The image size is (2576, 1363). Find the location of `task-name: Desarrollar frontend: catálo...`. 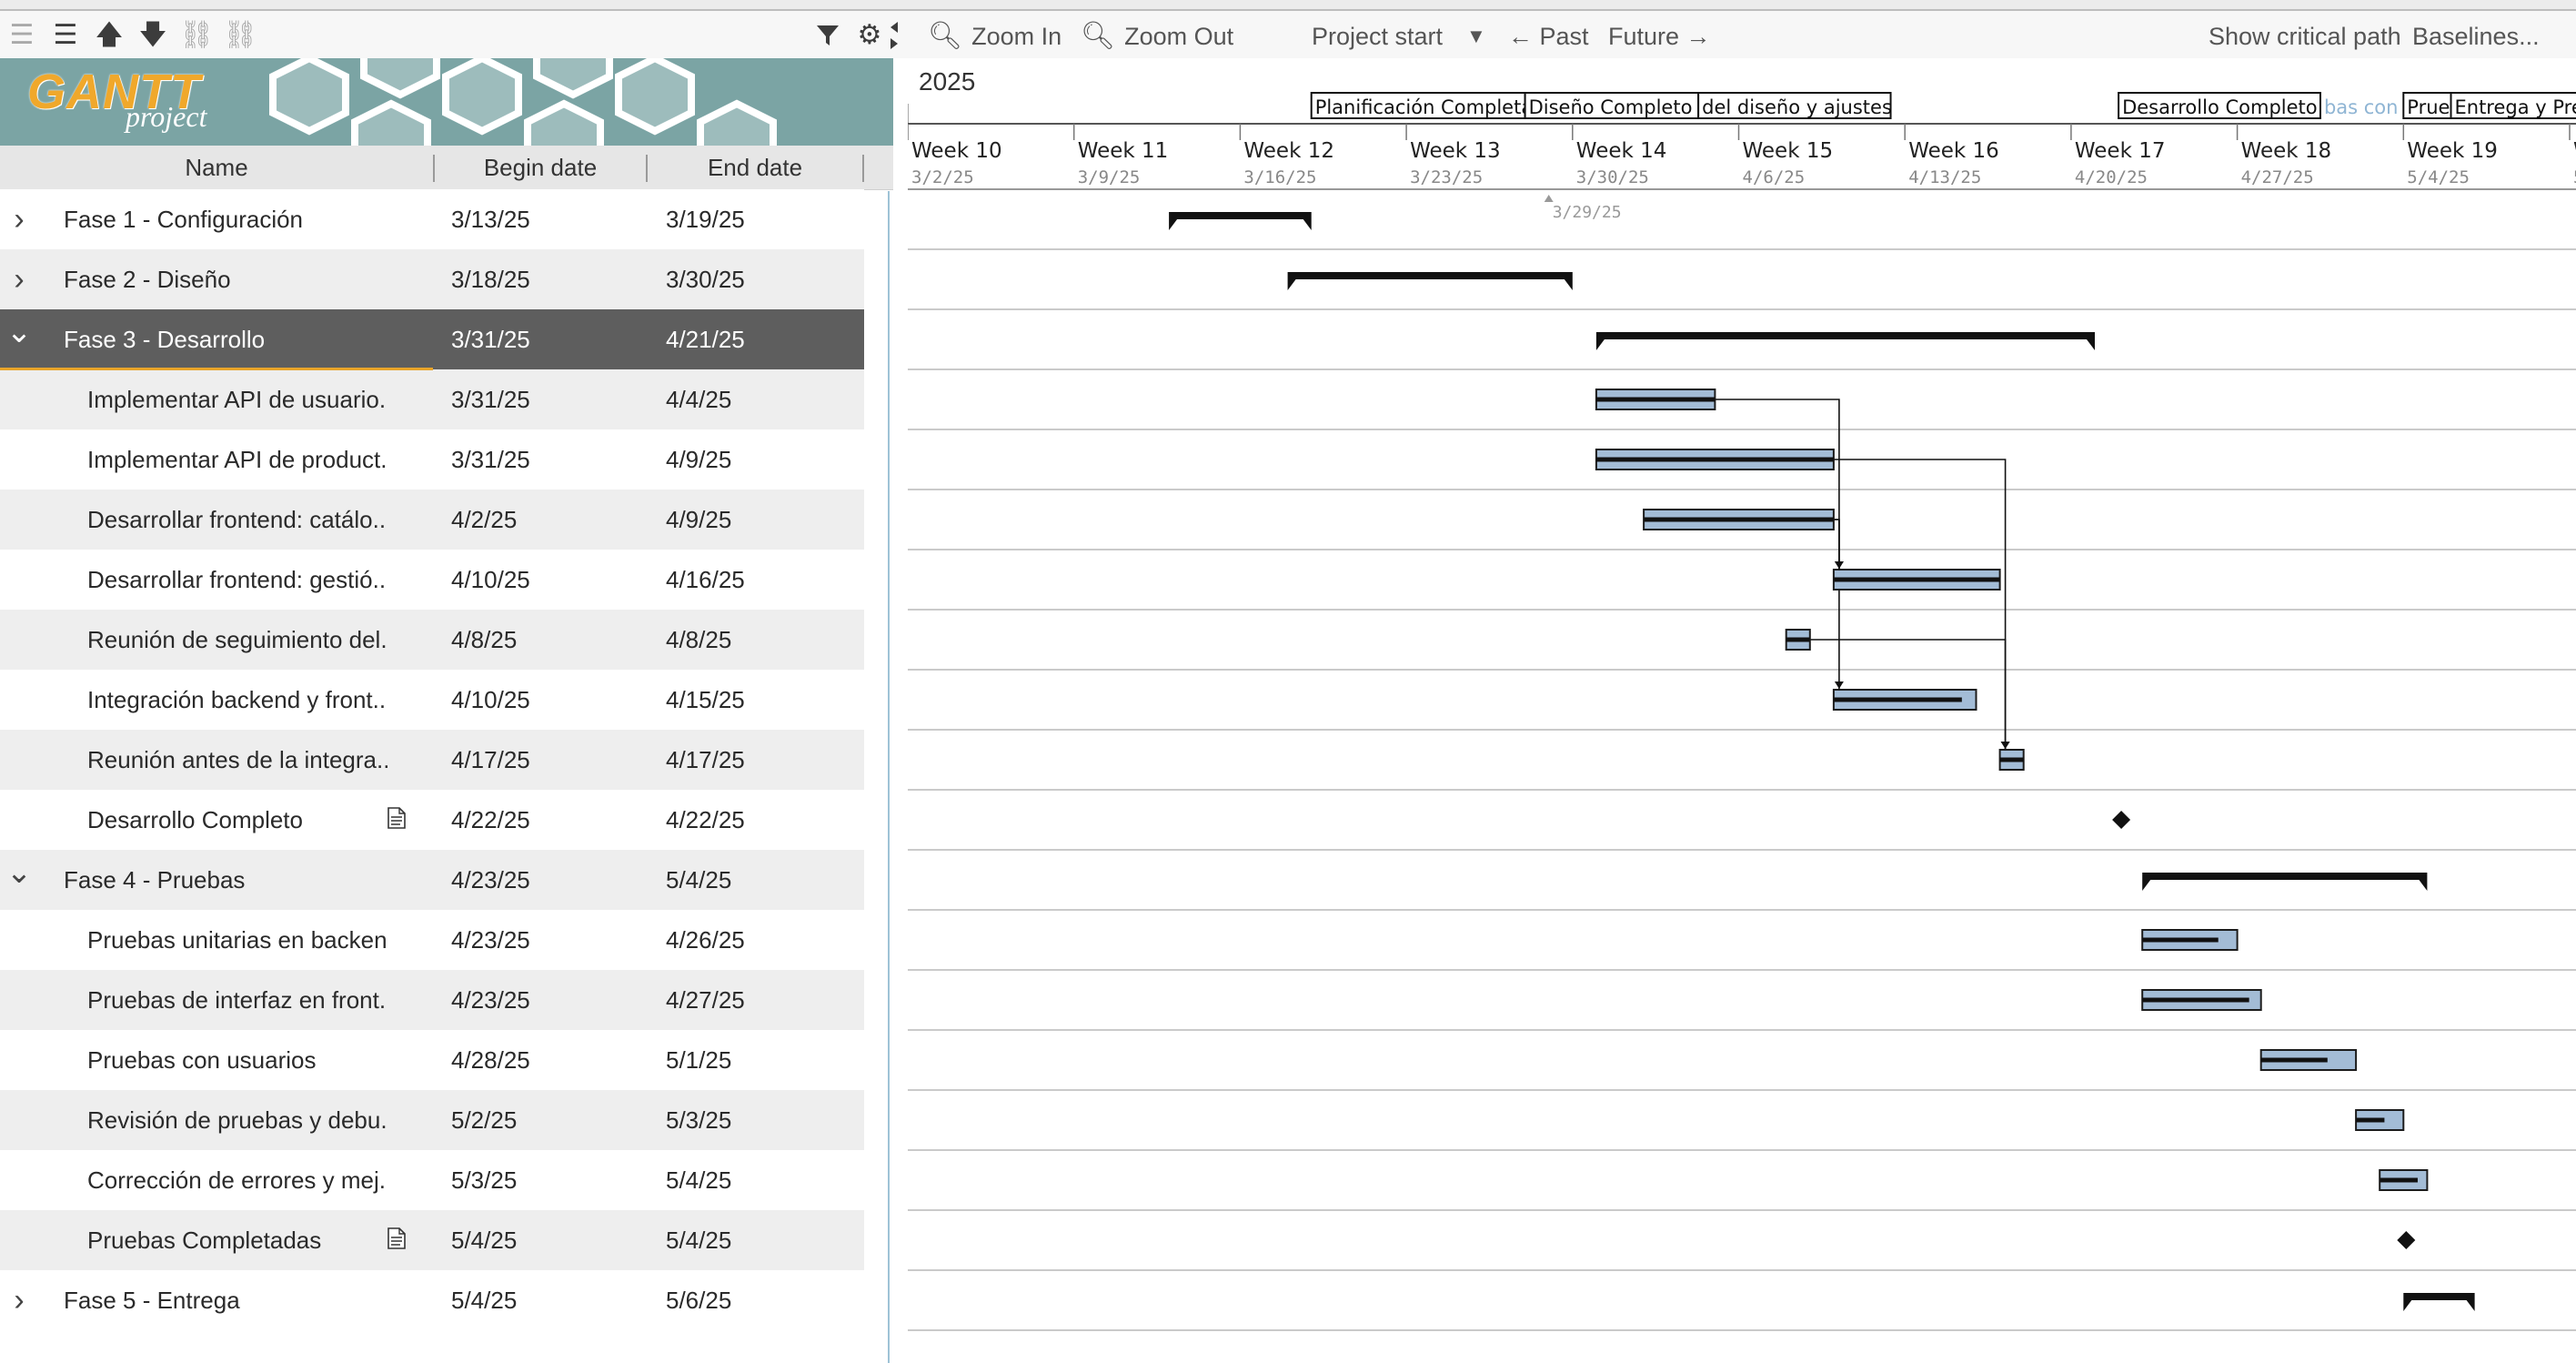

task-name: Desarrollar frontend: catálo... is located at coordinates (237, 520).